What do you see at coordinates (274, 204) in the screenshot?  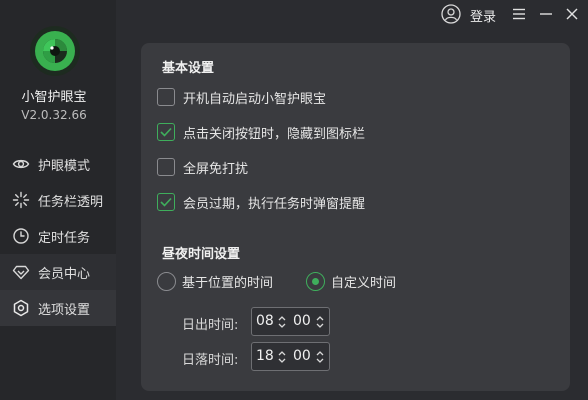 I see `option-label: 会员过期，执行任务时弹窗提醒` at bounding box center [274, 204].